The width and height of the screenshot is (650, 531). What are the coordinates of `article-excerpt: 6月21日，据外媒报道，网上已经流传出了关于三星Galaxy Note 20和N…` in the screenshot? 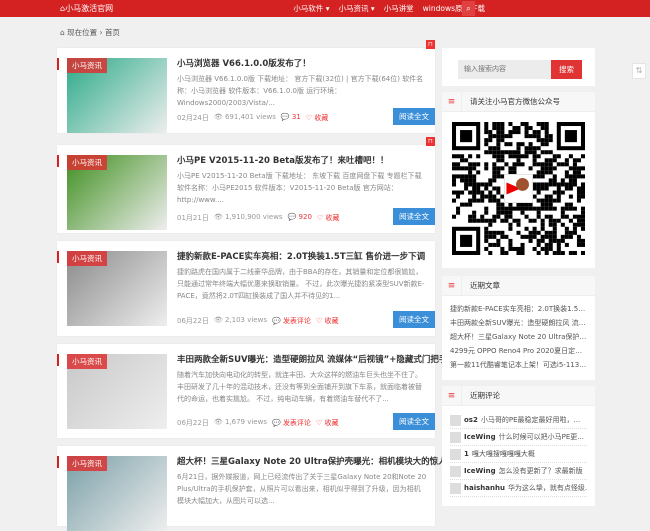 It's located at (302, 489).